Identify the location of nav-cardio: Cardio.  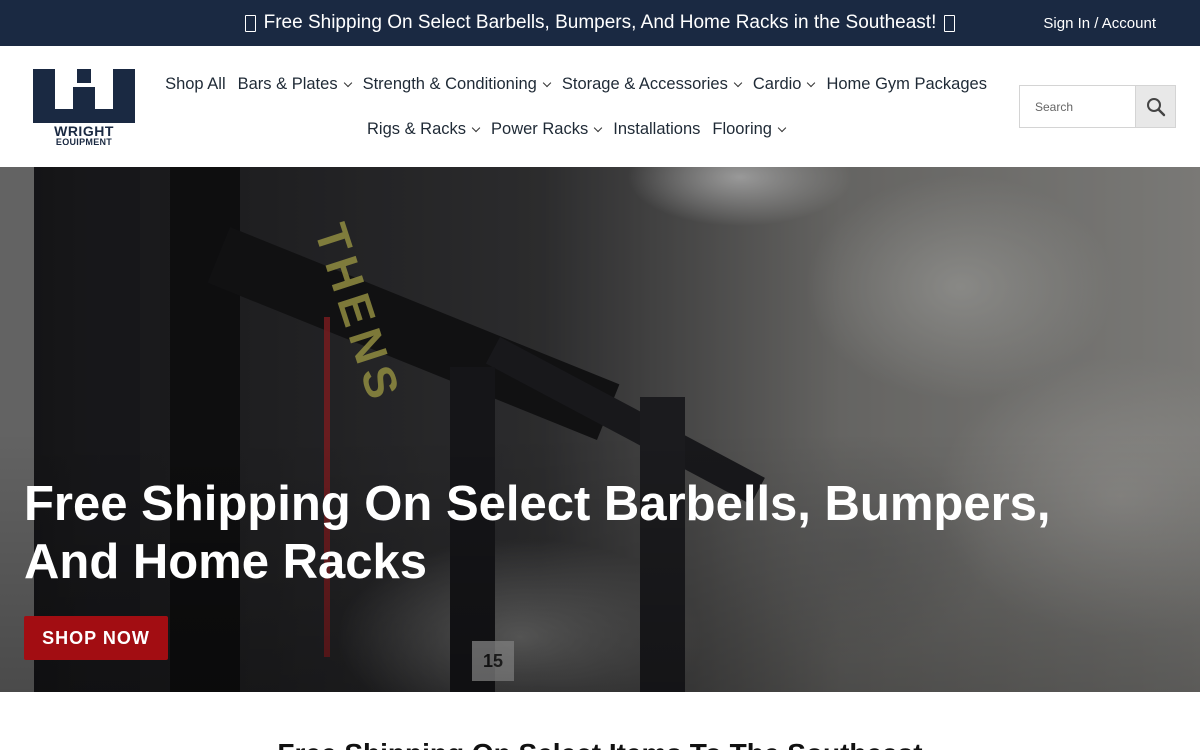
(784, 84).